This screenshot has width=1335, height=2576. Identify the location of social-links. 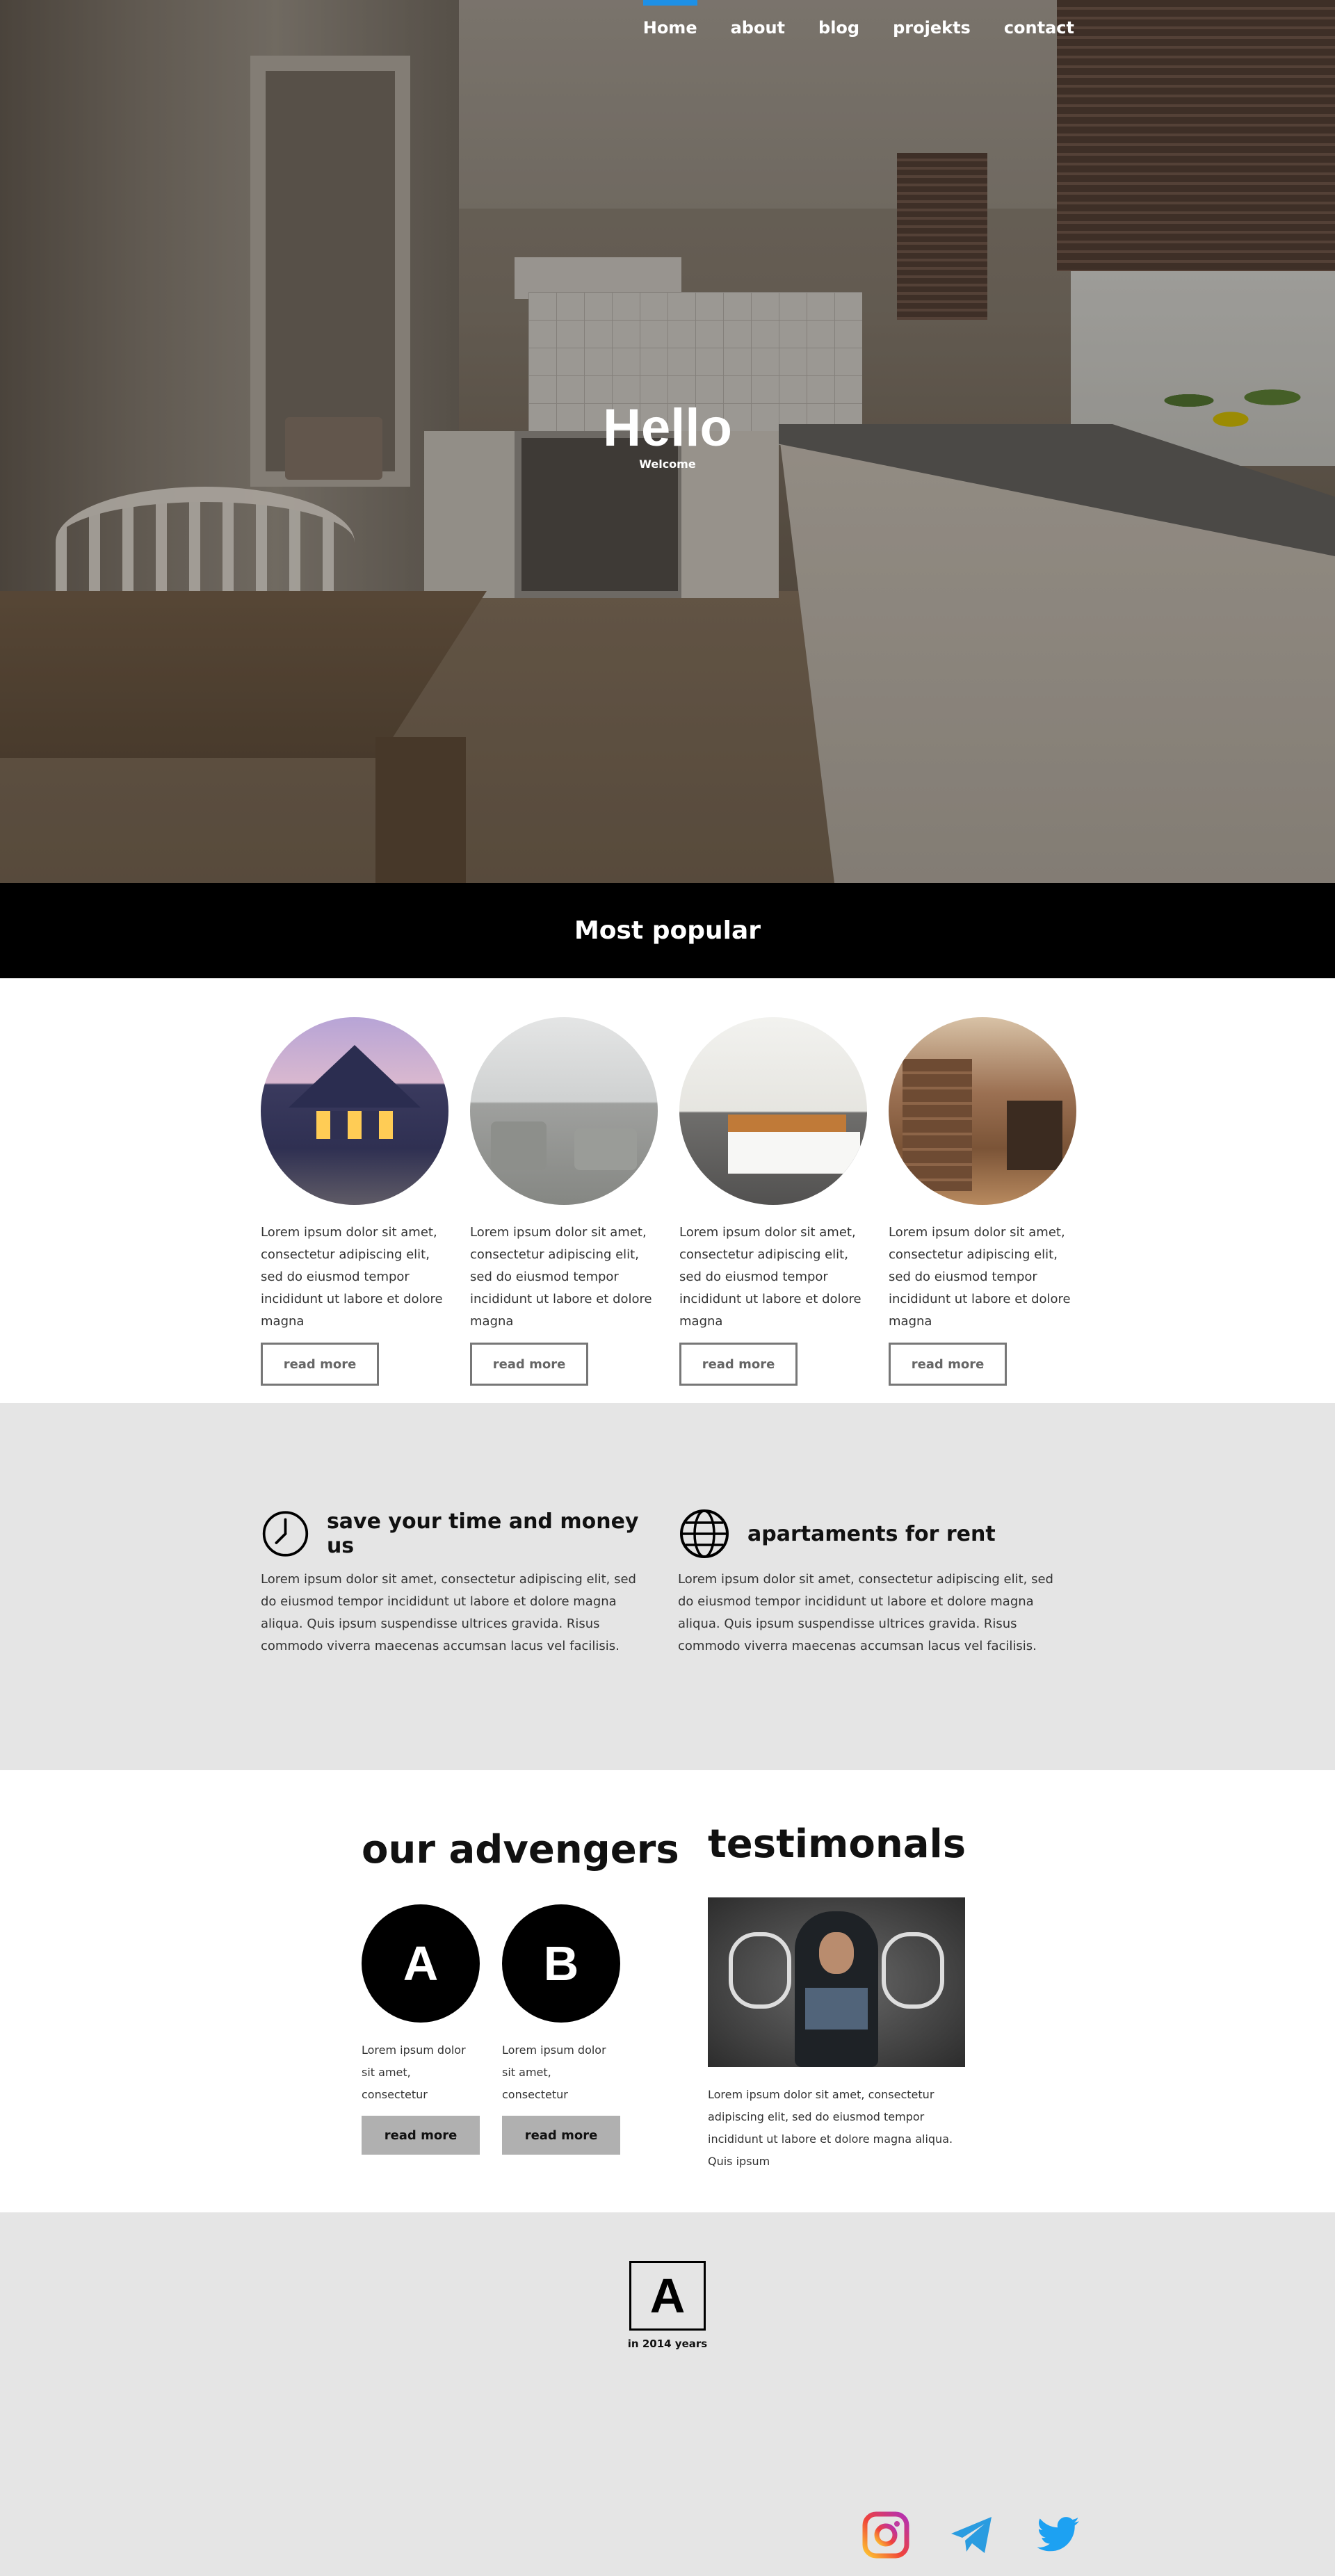
(972, 2535).